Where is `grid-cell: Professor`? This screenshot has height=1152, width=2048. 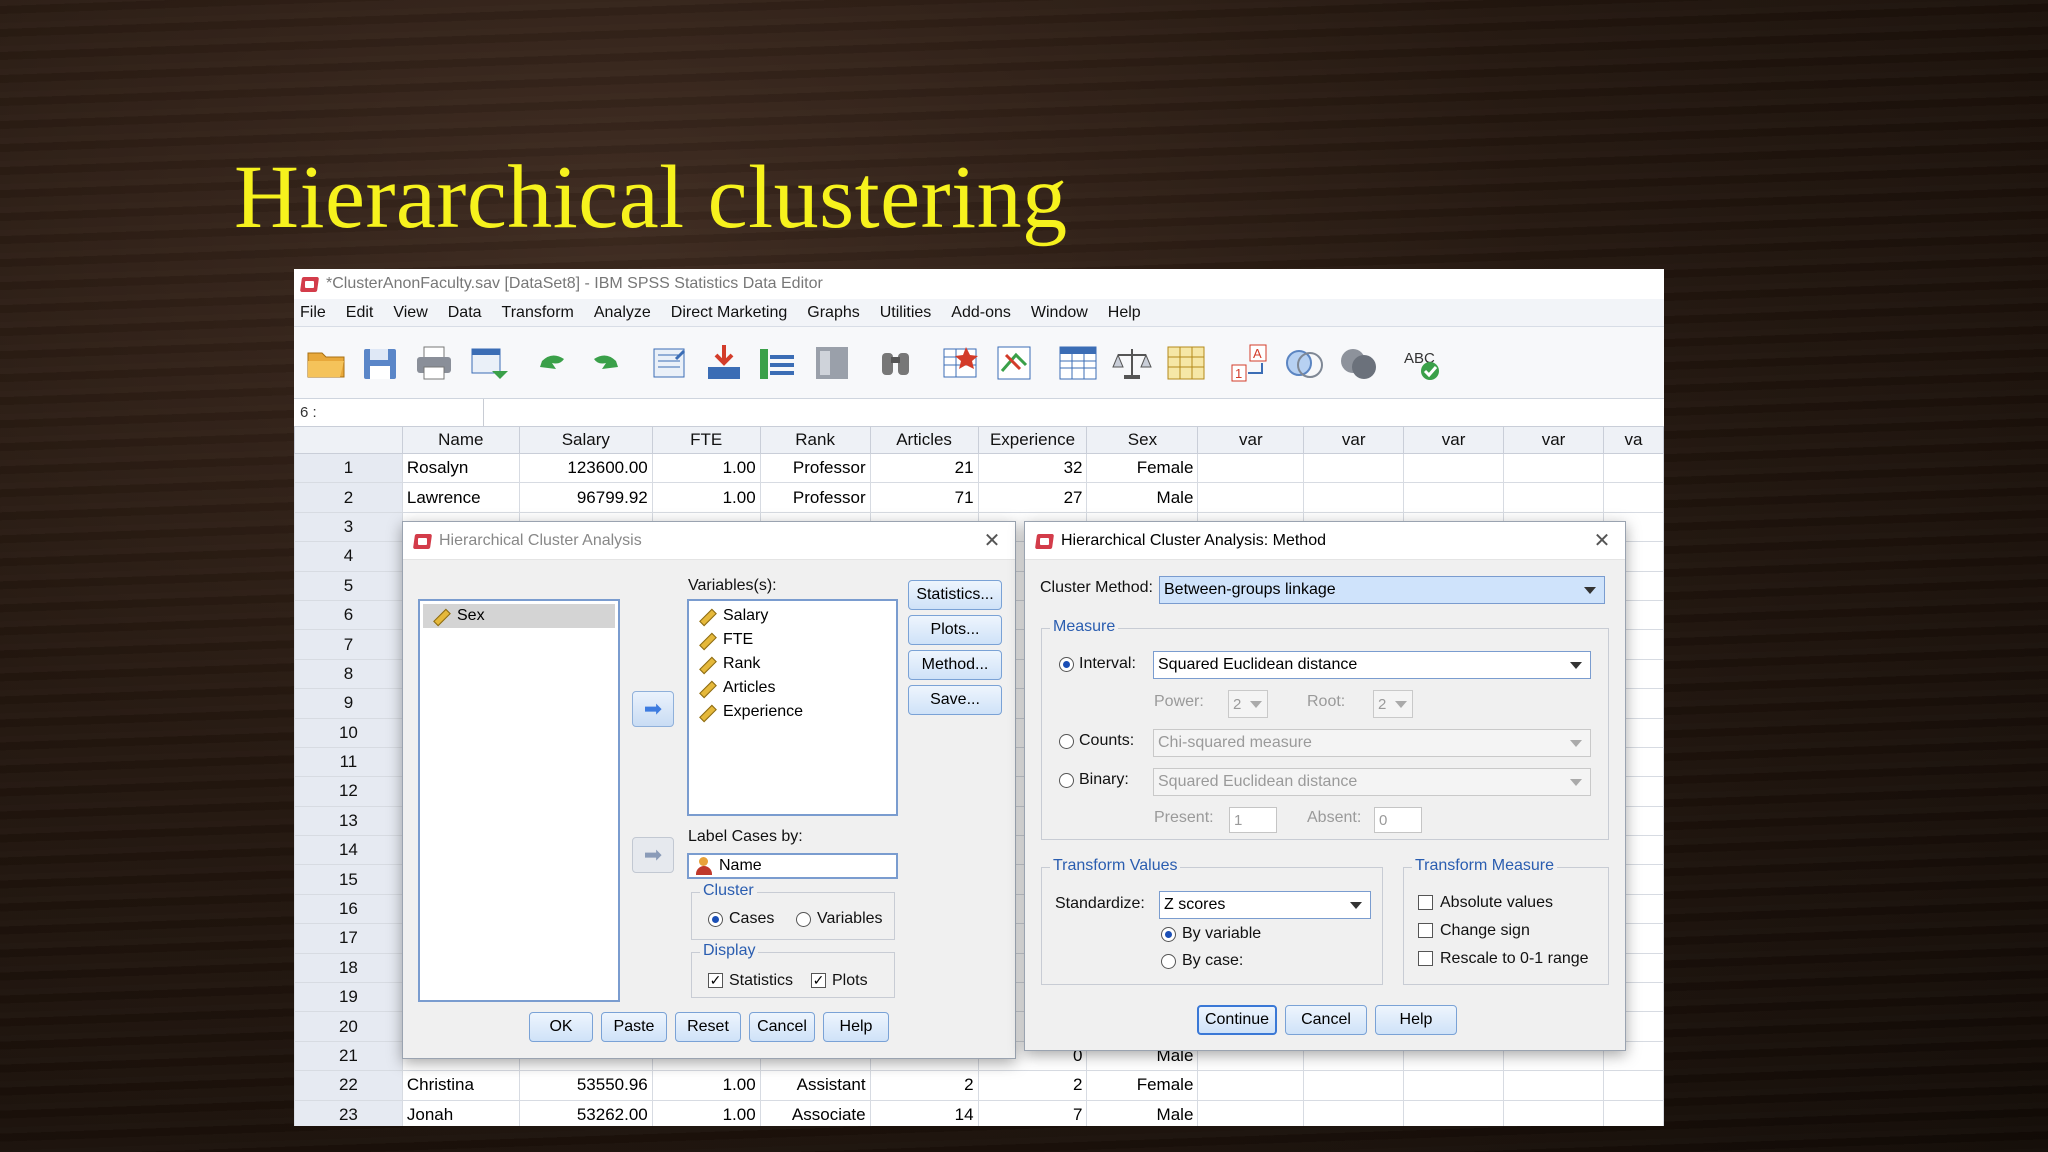 grid-cell: Professor is located at coordinates (815, 468).